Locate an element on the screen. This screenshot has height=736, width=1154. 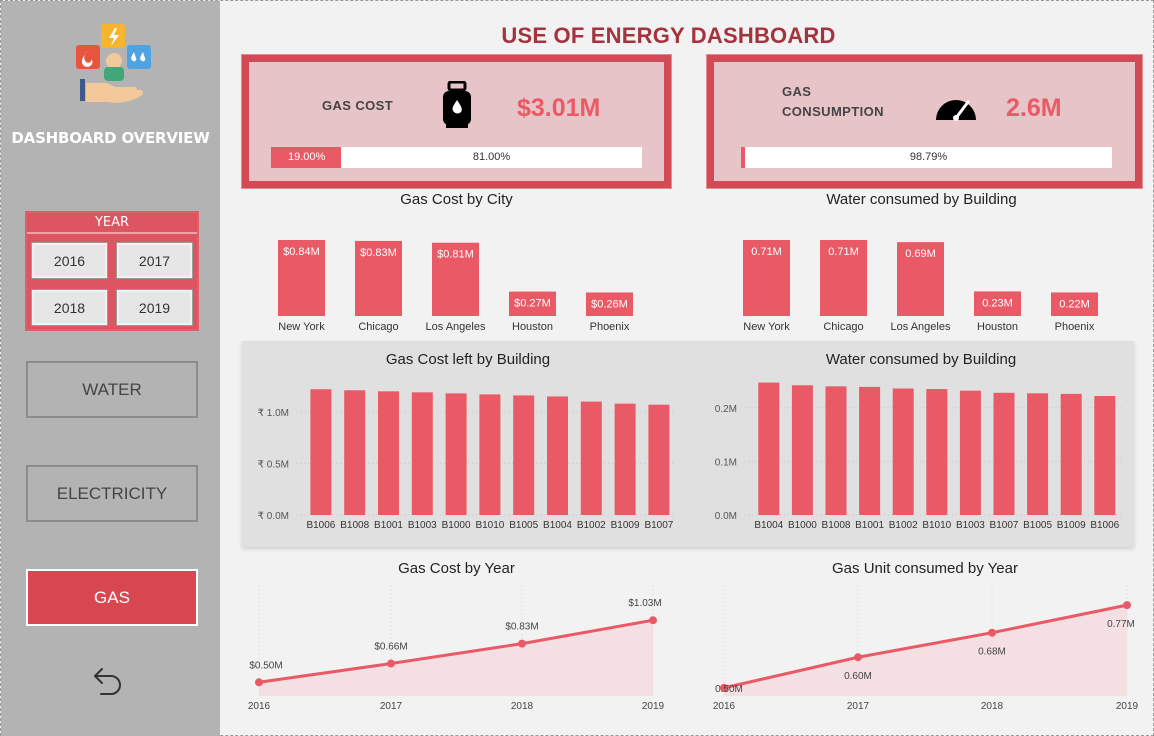
year-button-2016: 2016 is located at coordinates (69, 260).